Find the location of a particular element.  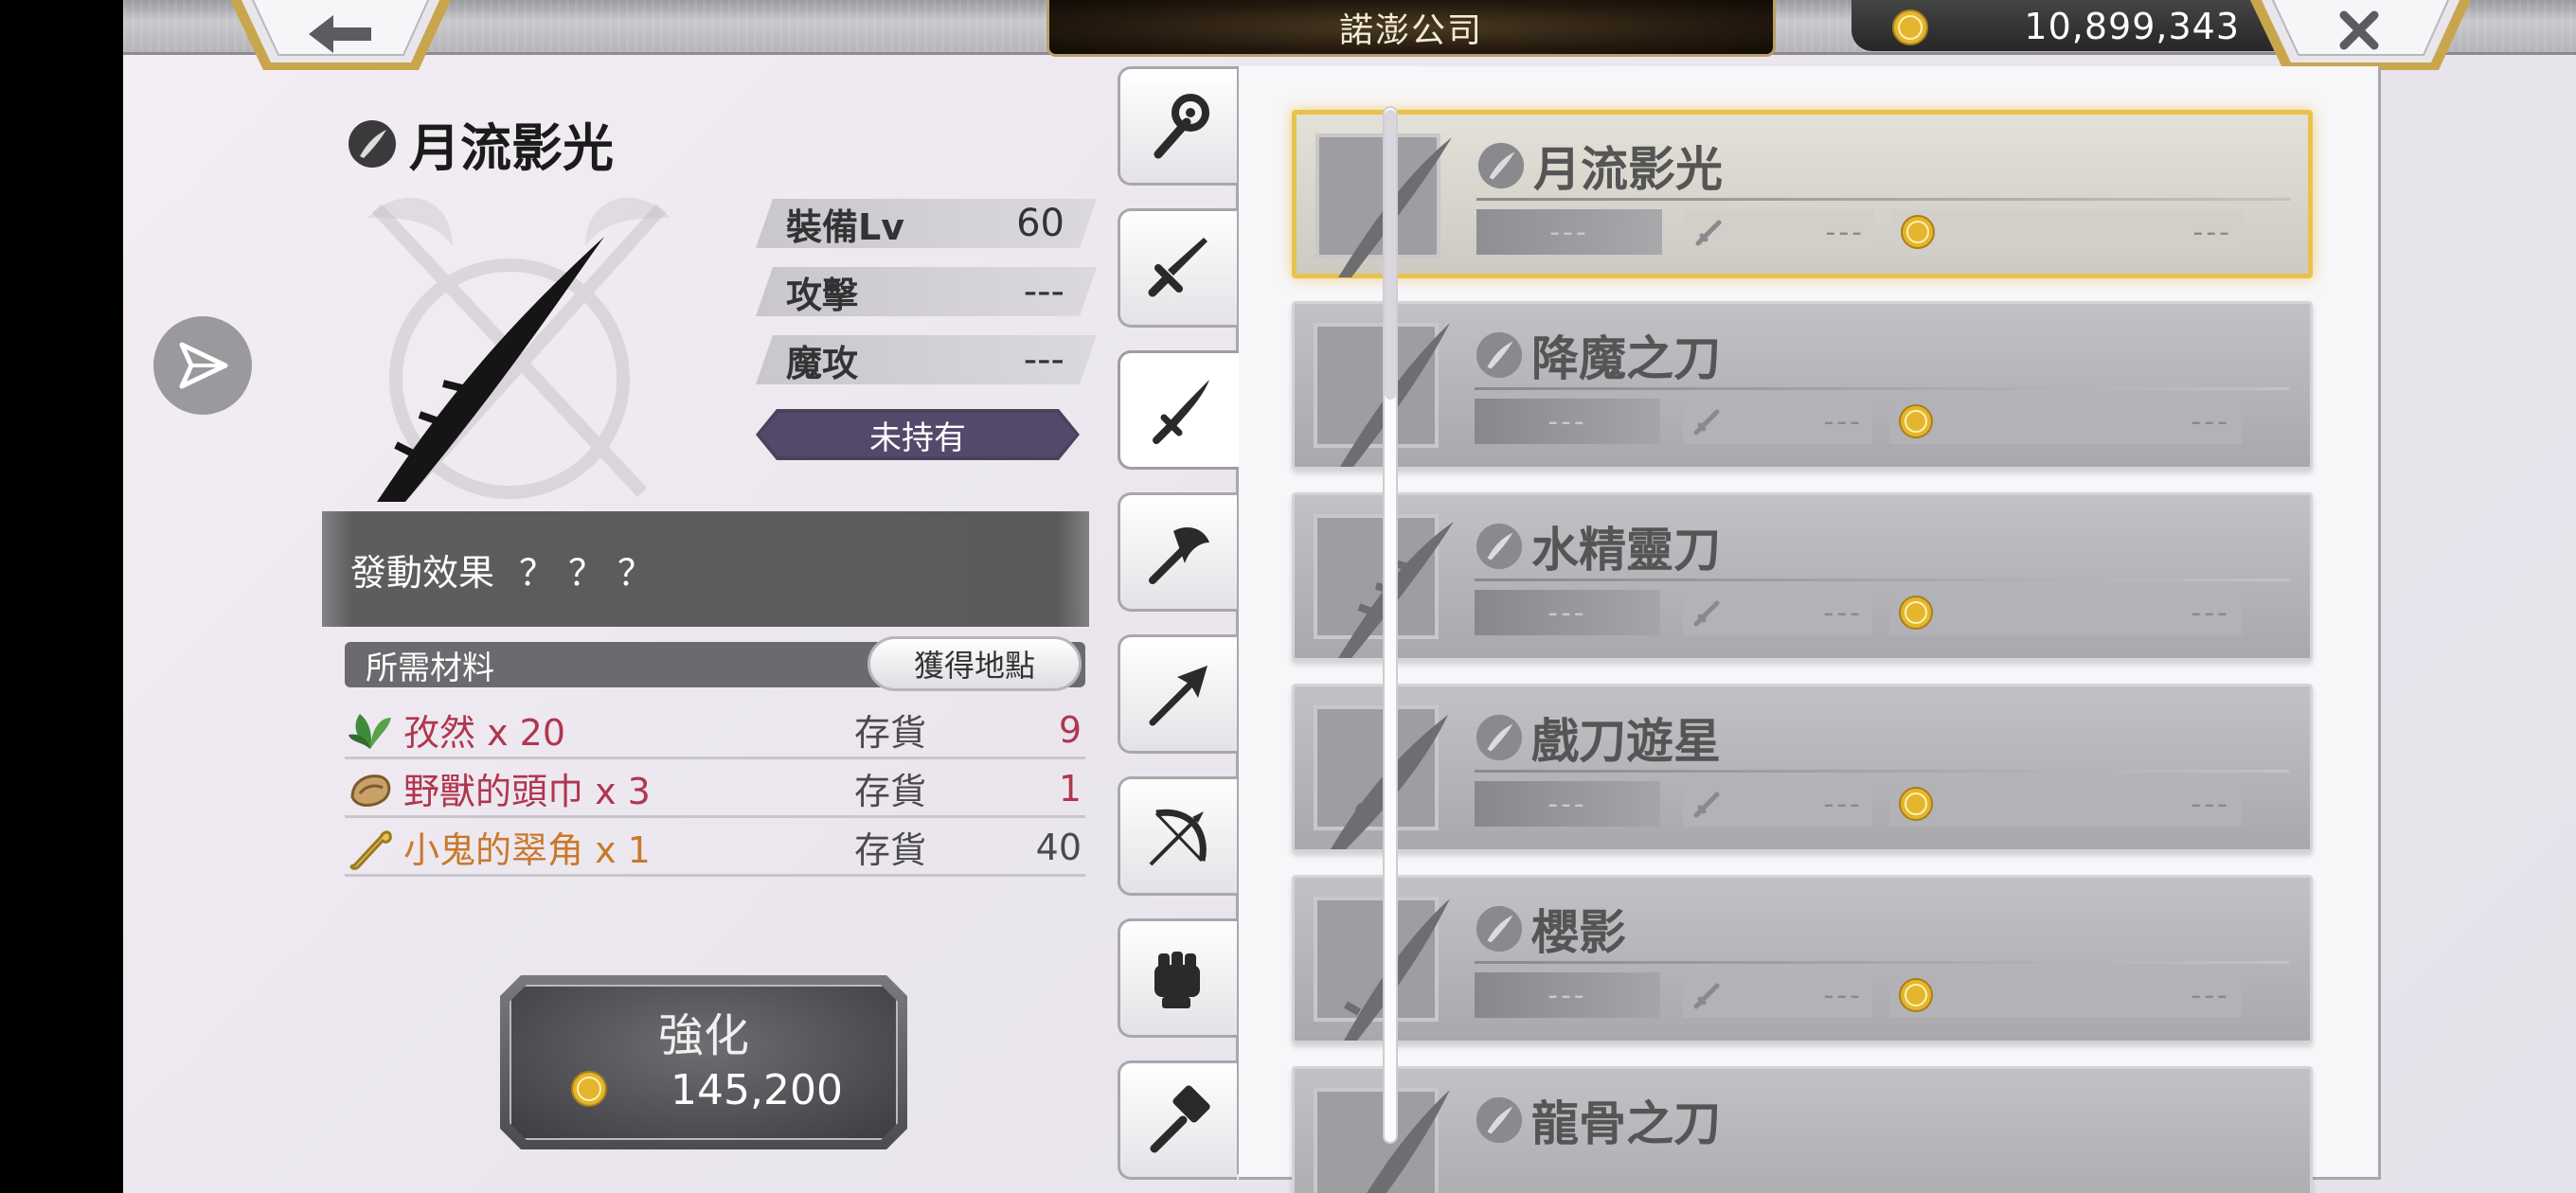

list-scrollbar-thumb is located at coordinates (1390, 255).